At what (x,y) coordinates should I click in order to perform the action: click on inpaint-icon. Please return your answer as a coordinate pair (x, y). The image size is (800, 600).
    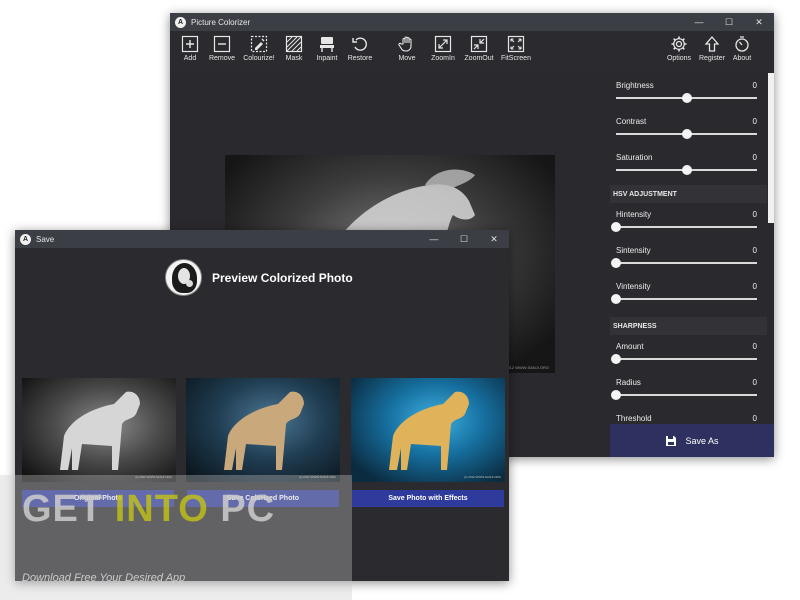
    Looking at the image, I should click on (327, 44).